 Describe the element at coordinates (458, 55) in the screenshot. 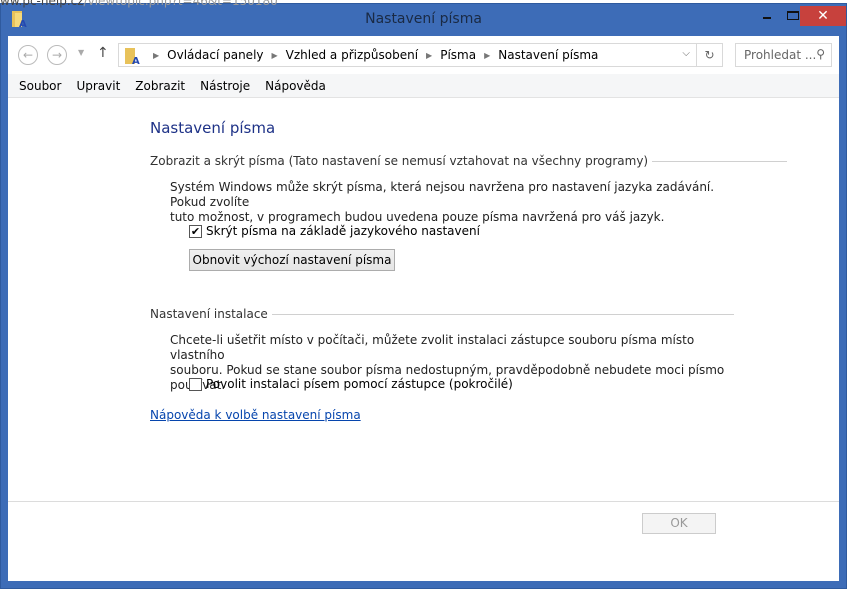

I see `breadcrumb-item: Písma` at that location.